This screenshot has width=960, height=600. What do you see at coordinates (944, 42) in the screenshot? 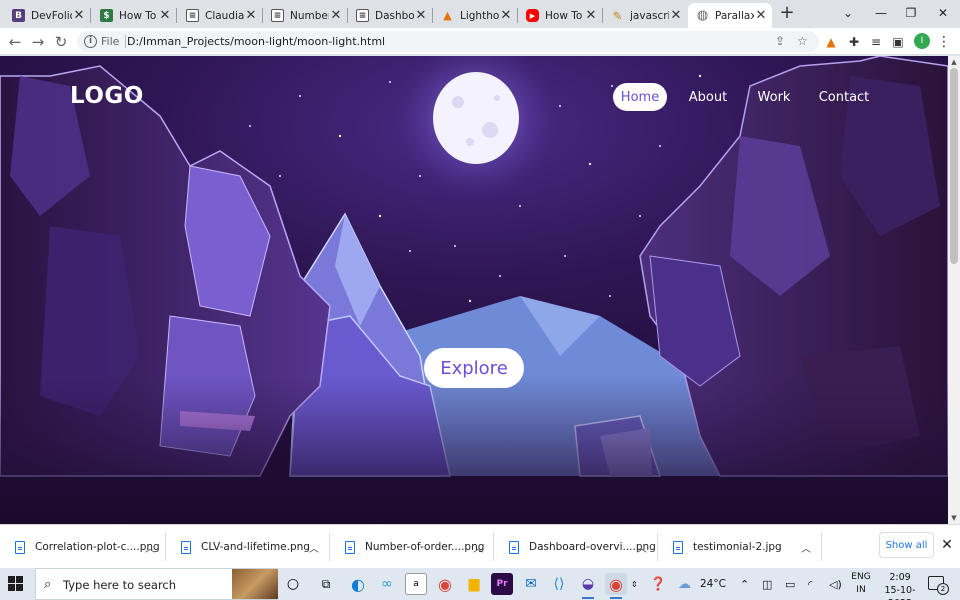
I see `menu-kebab-icon: ⋮` at bounding box center [944, 42].